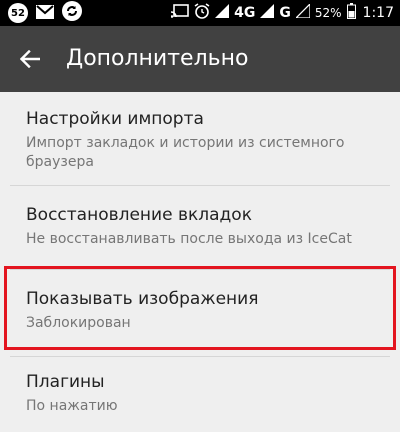  What do you see at coordinates (245, 13) in the screenshot?
I see `network-4g-label: 4G` at bounding box center [245, 13].